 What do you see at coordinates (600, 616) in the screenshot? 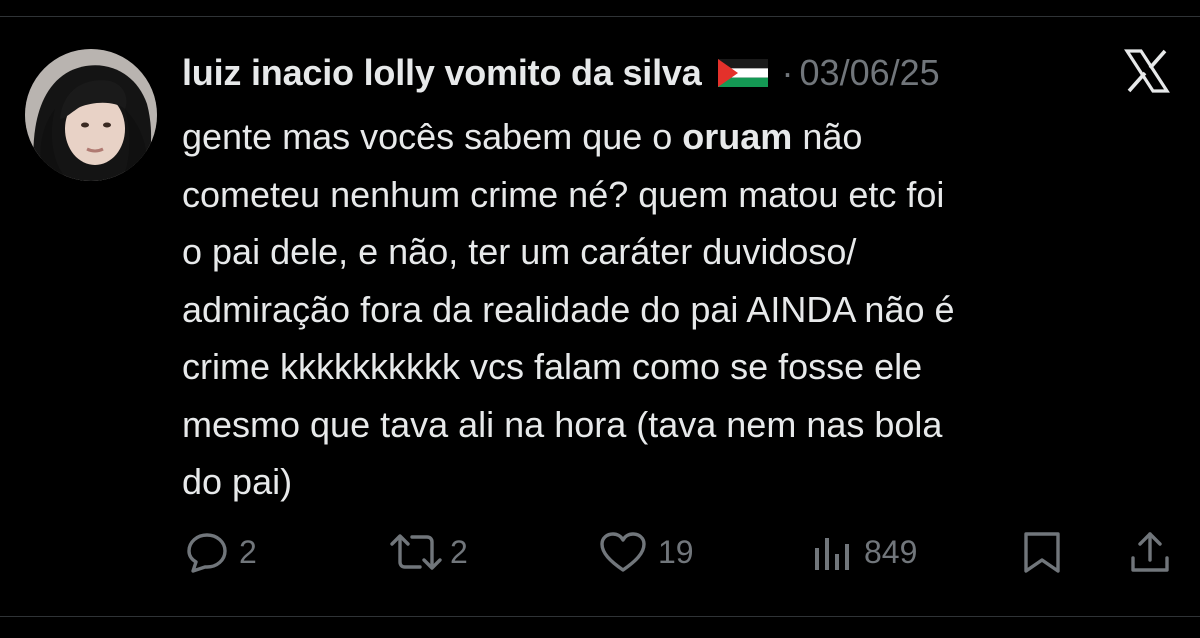
I see `bottom-divider` at bounding box center [600, 616].